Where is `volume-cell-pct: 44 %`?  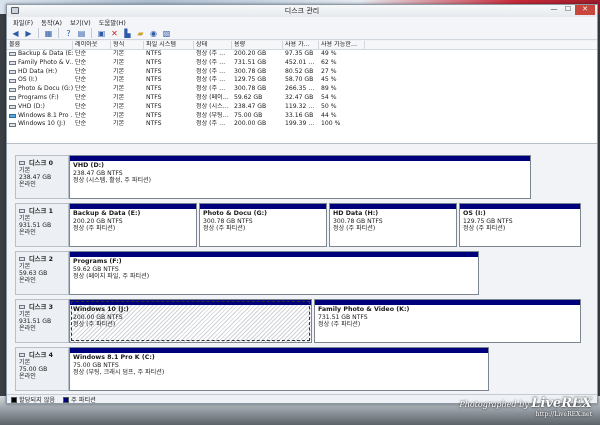
volume-cell-pct: 44 % is located at coordinates (329, 115).